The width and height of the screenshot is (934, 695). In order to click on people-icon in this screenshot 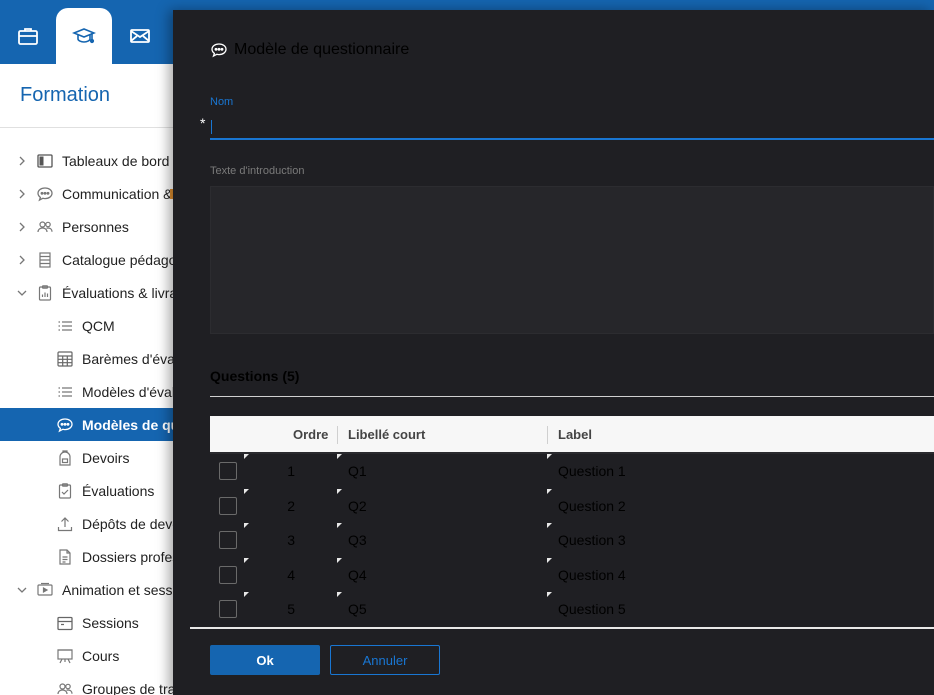, I will do `click(65, 687)`.